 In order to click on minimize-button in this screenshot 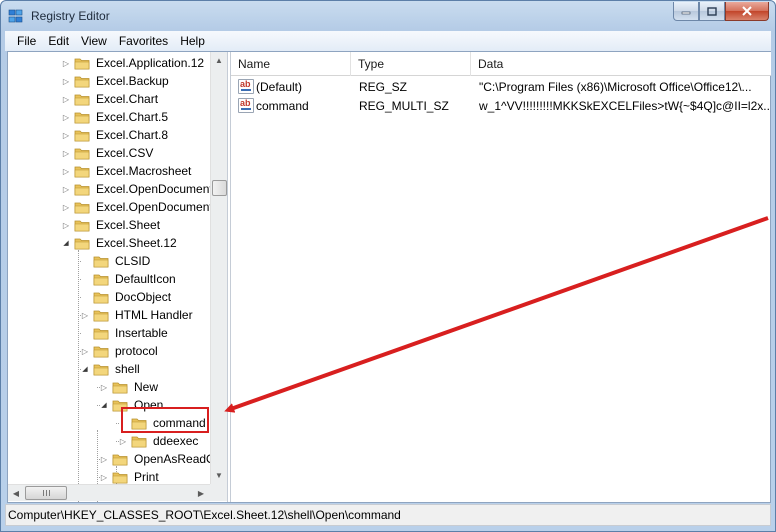, I will do `click(686, 11)`.